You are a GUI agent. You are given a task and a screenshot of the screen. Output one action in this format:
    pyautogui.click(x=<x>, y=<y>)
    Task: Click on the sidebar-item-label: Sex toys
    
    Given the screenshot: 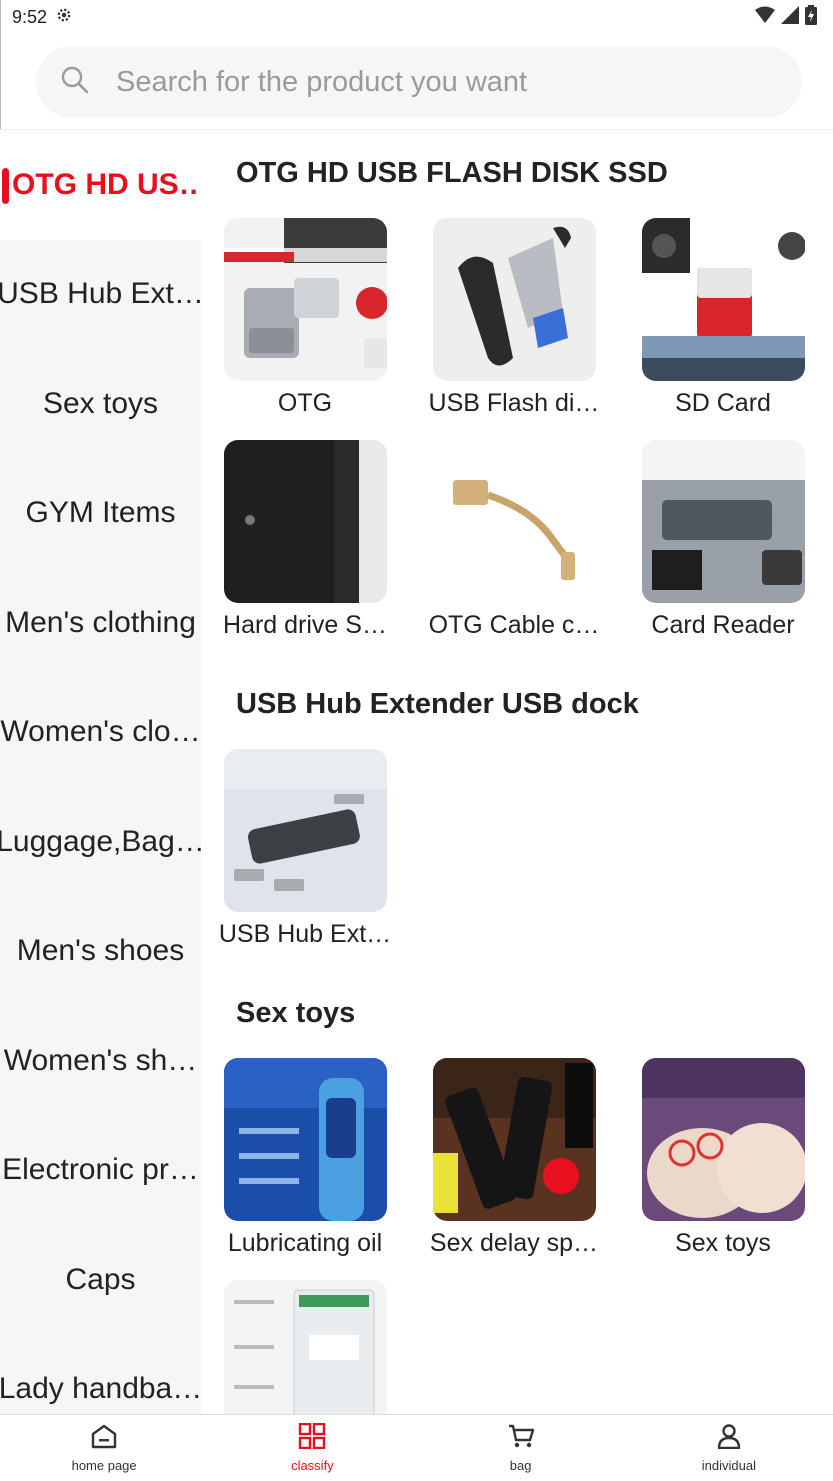 What is the action you would take?
    pyautogui.click(x=100, y=403)
    